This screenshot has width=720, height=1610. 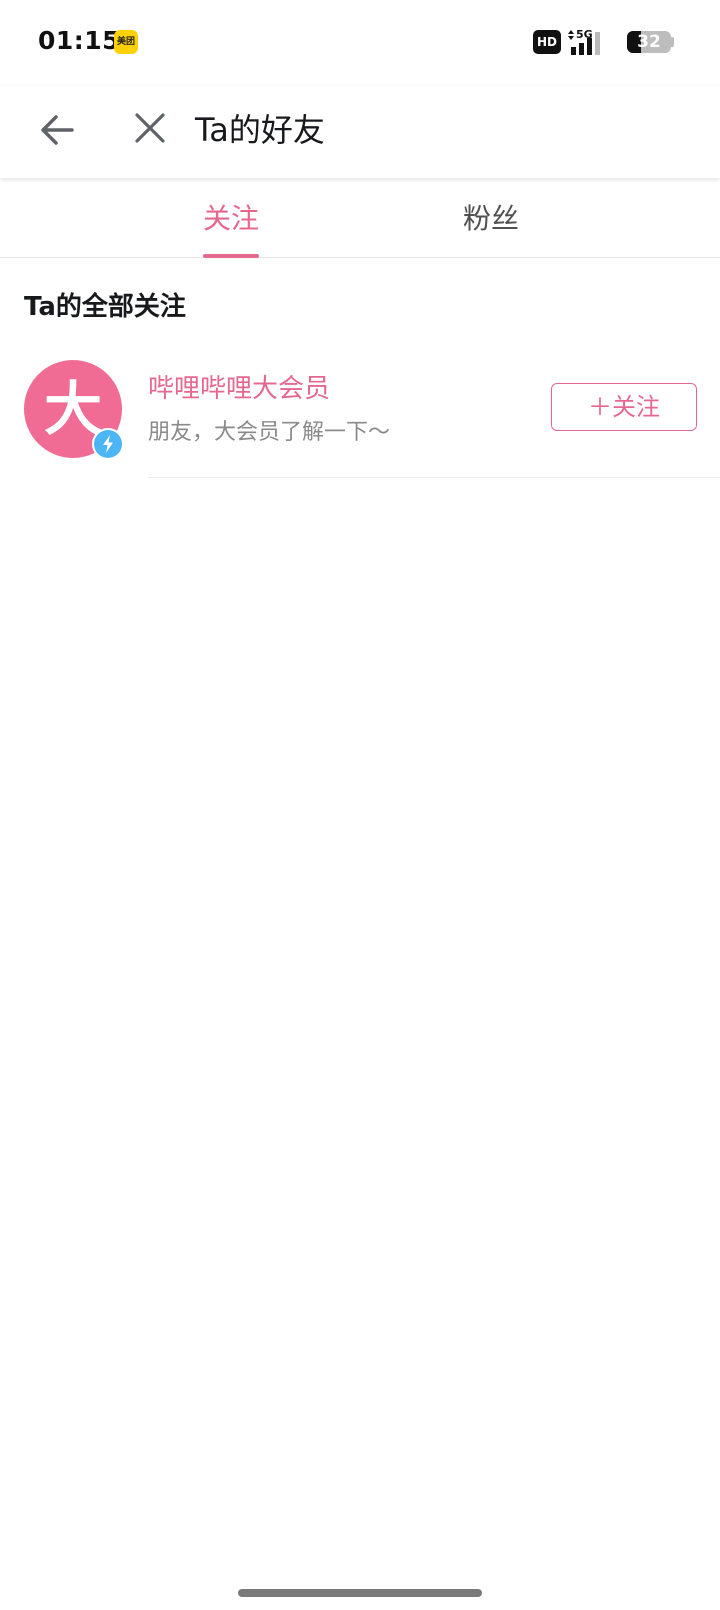 I want to click on close-button, so click(x=150, y=128).